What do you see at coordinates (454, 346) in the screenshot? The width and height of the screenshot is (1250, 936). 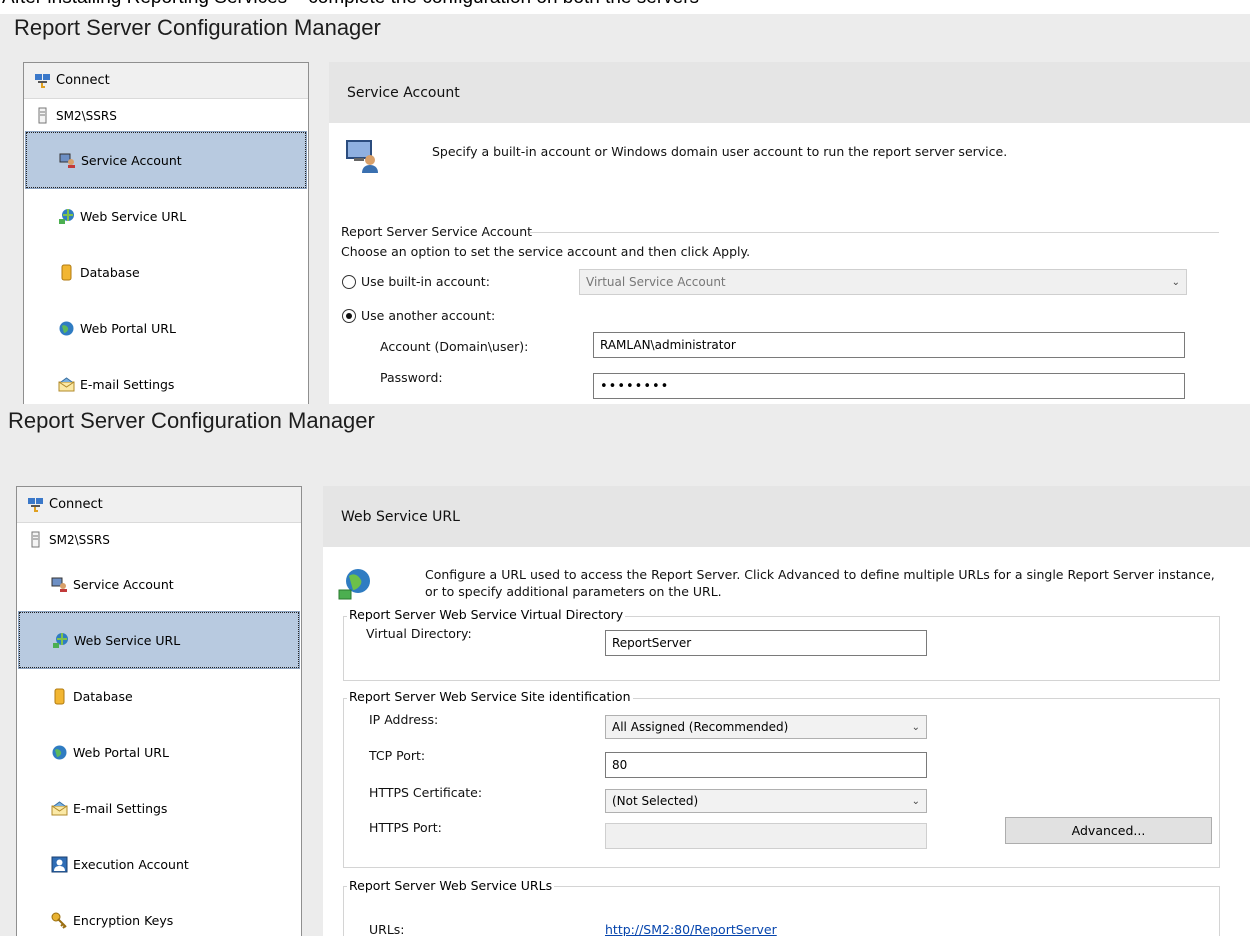 I see `account-label: Account (Domain\user):` at bounding box center [454, 346].